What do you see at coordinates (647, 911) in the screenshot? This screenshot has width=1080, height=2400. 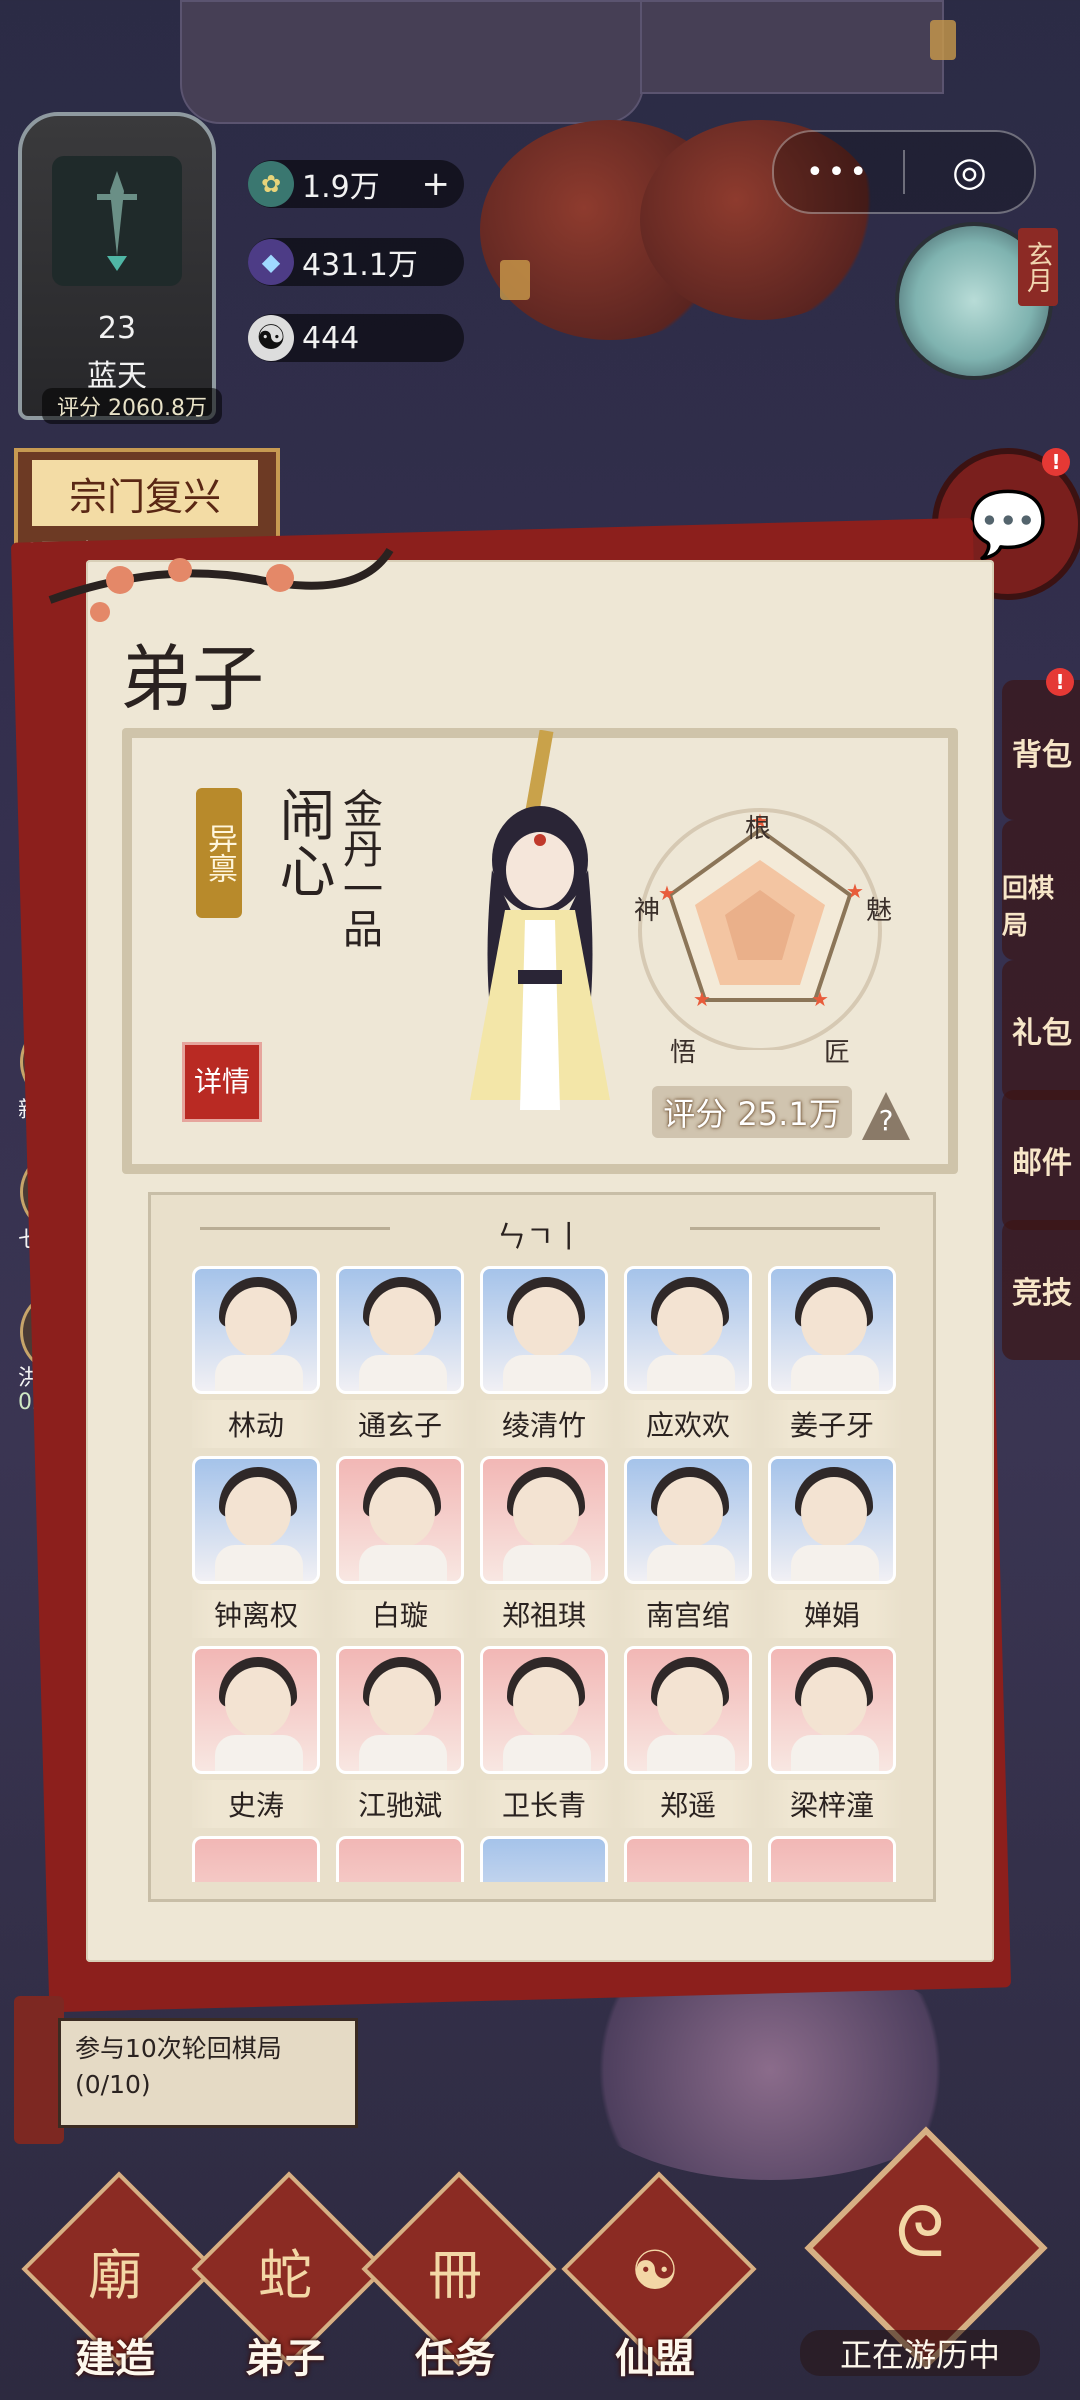 I see `stat-spirit-label: 神` at bounding box center [647, 911].